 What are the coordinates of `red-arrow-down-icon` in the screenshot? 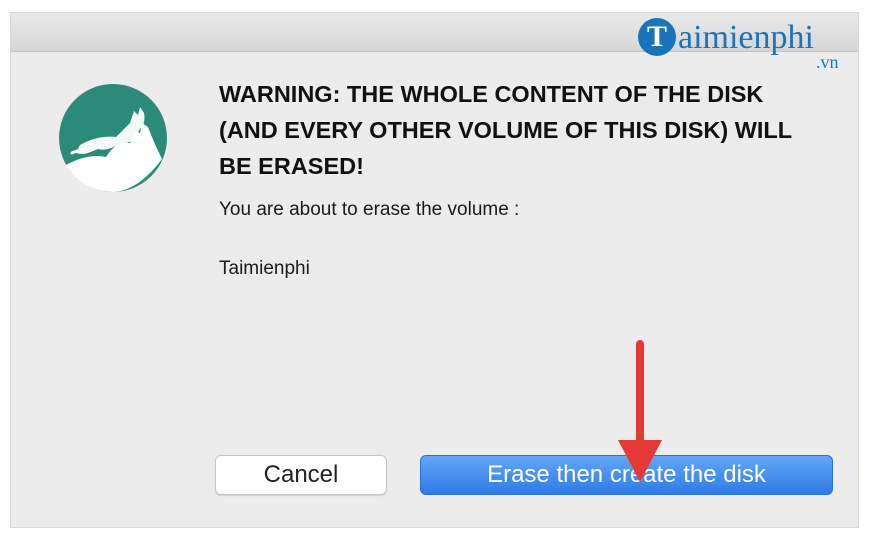 It's located at (640, 411).